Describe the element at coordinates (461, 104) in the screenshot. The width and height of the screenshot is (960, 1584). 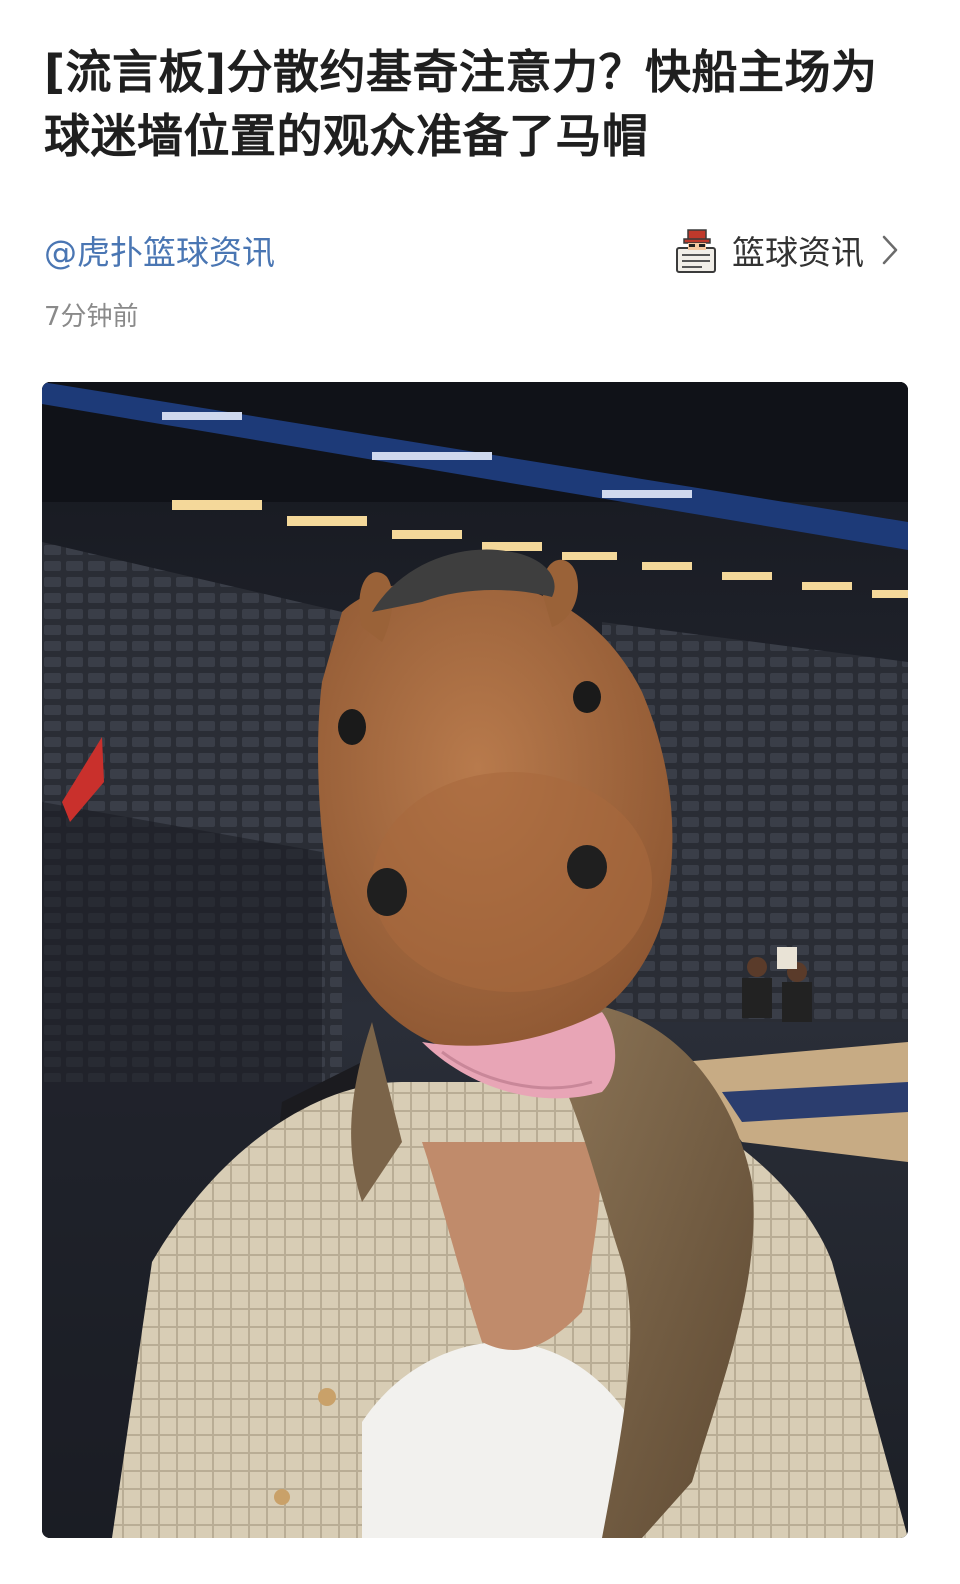
I see `article-title: [流言板]分散约基奇注意力？快船主场为球迷墙位置的观众准备了马帽` at that location.